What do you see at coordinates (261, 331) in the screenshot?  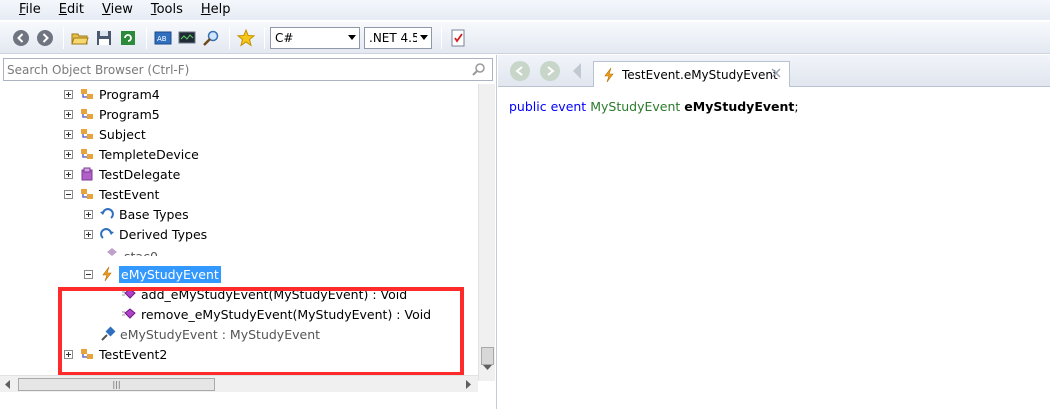 I see `highlight-box` at bounding box center [261, 331].